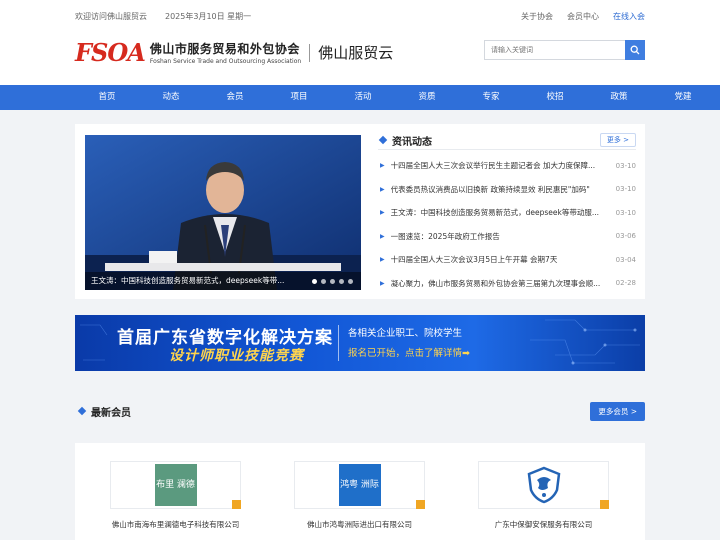 This screenshot has width=720, height=540. What do you see at coordinates (445, 236) in the screenshot?
I see `news-item-title: 一图速览：2025年政府工作报告` at bounding box center [445, 236].